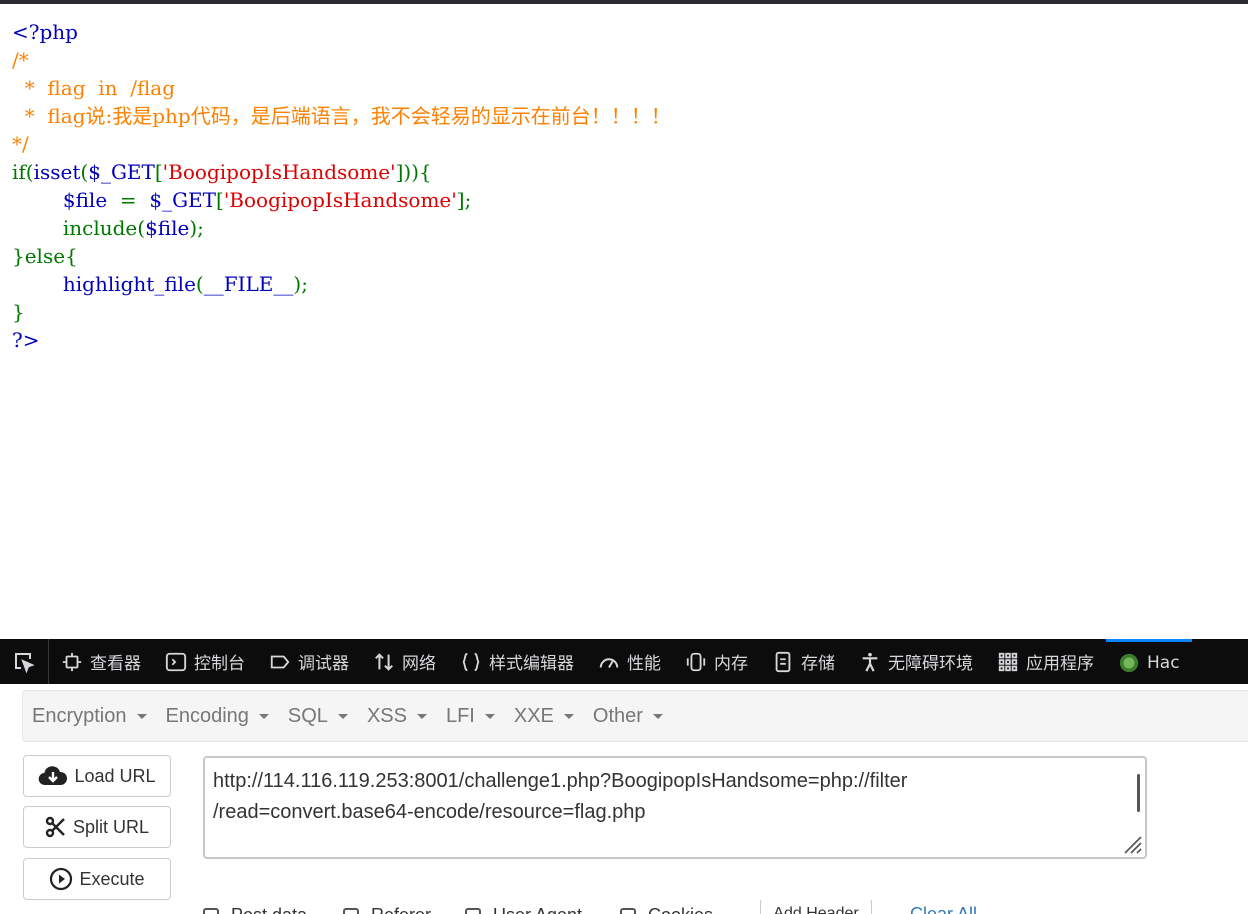 Image resolution: width=1248 pixels, height=914 pixels. What do you see at coordinates (176, 662) in the screenshot?
I see `console-icon` at bounding box center [176, 662].